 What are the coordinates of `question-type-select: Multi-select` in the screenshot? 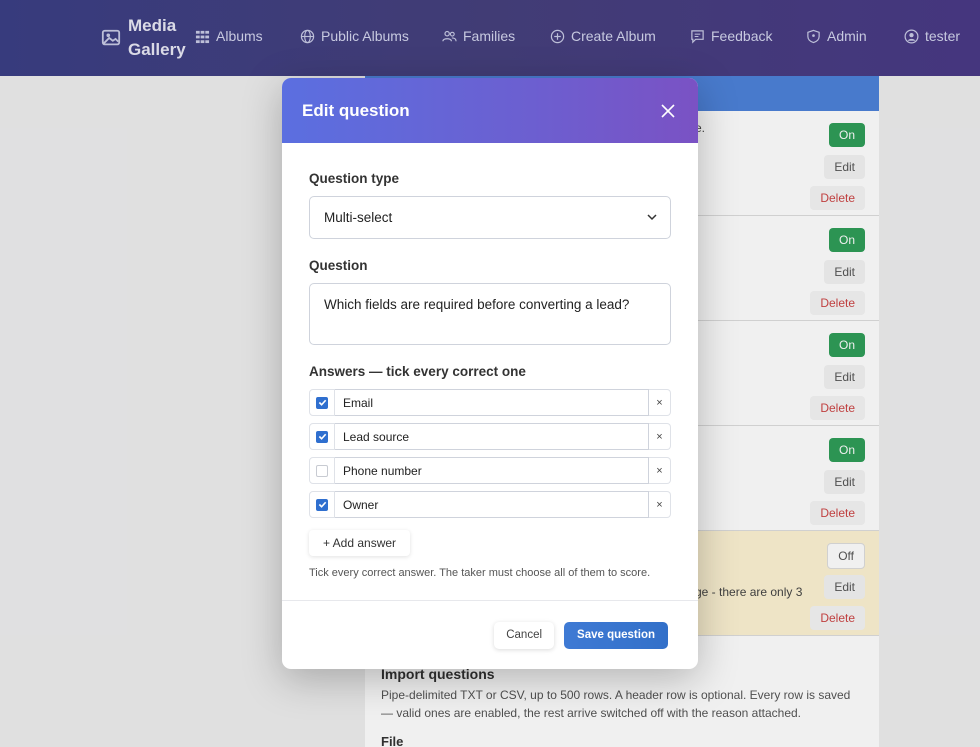 It's located at (490, 217).